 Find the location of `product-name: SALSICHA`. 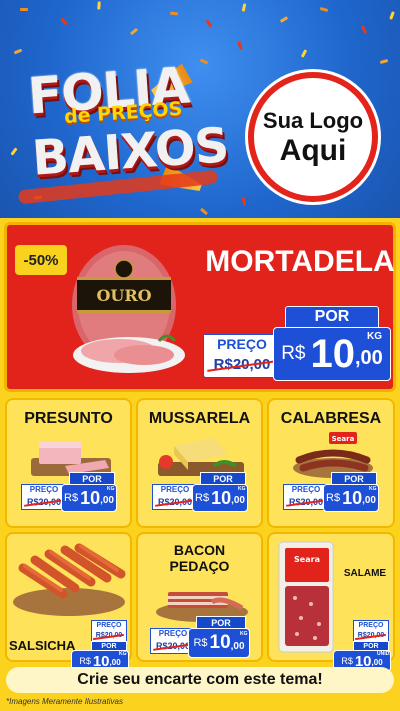

product-name: SALSICHA is located at coordinates (42, 645).